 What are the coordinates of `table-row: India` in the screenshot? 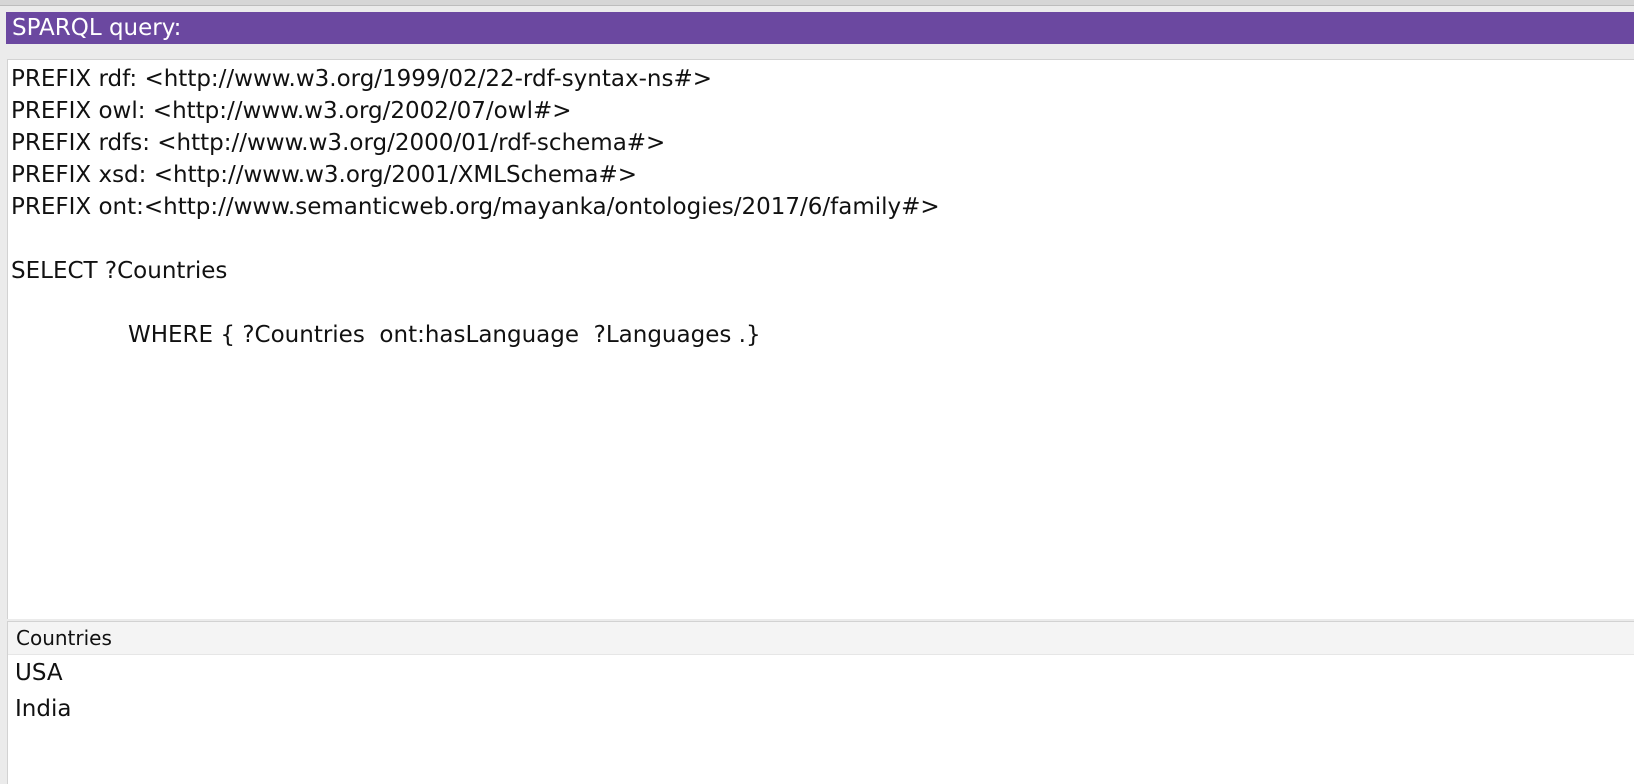 It's located at (821, 709).